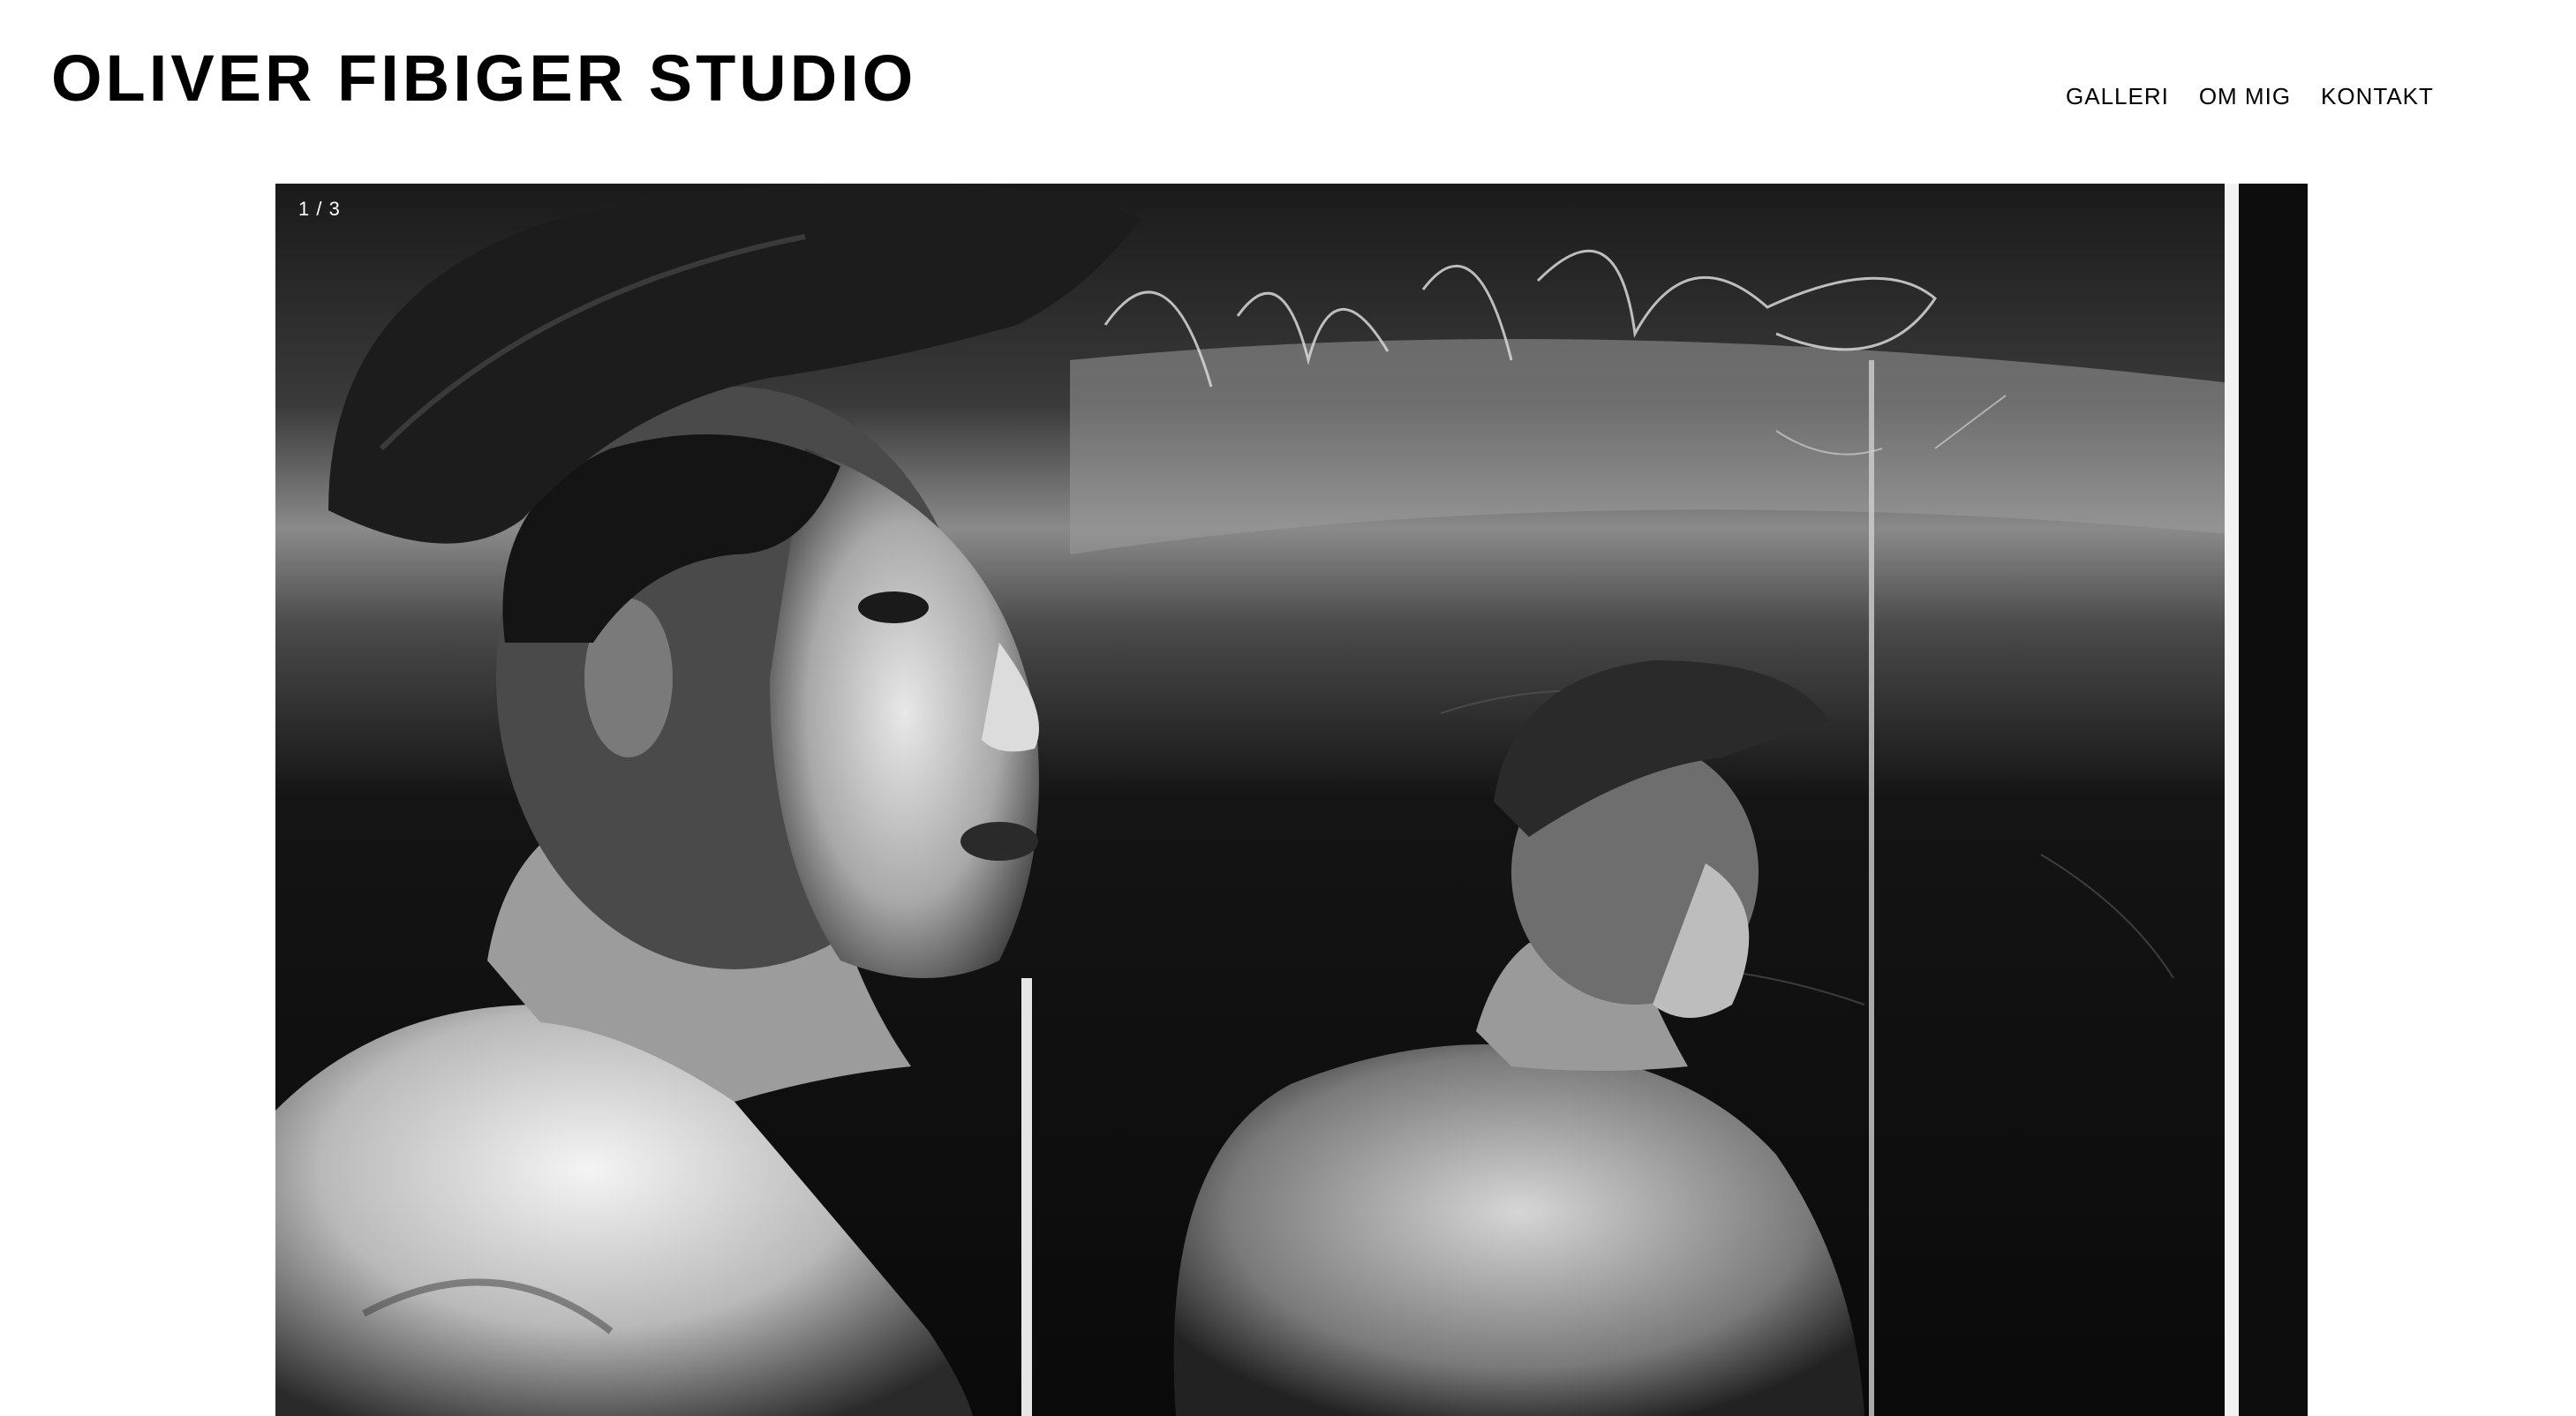 The height and width of the screenshot is (1416, 2576). I want to click on nav-item-kontakt: KONTAKT, so click(2378, 96).